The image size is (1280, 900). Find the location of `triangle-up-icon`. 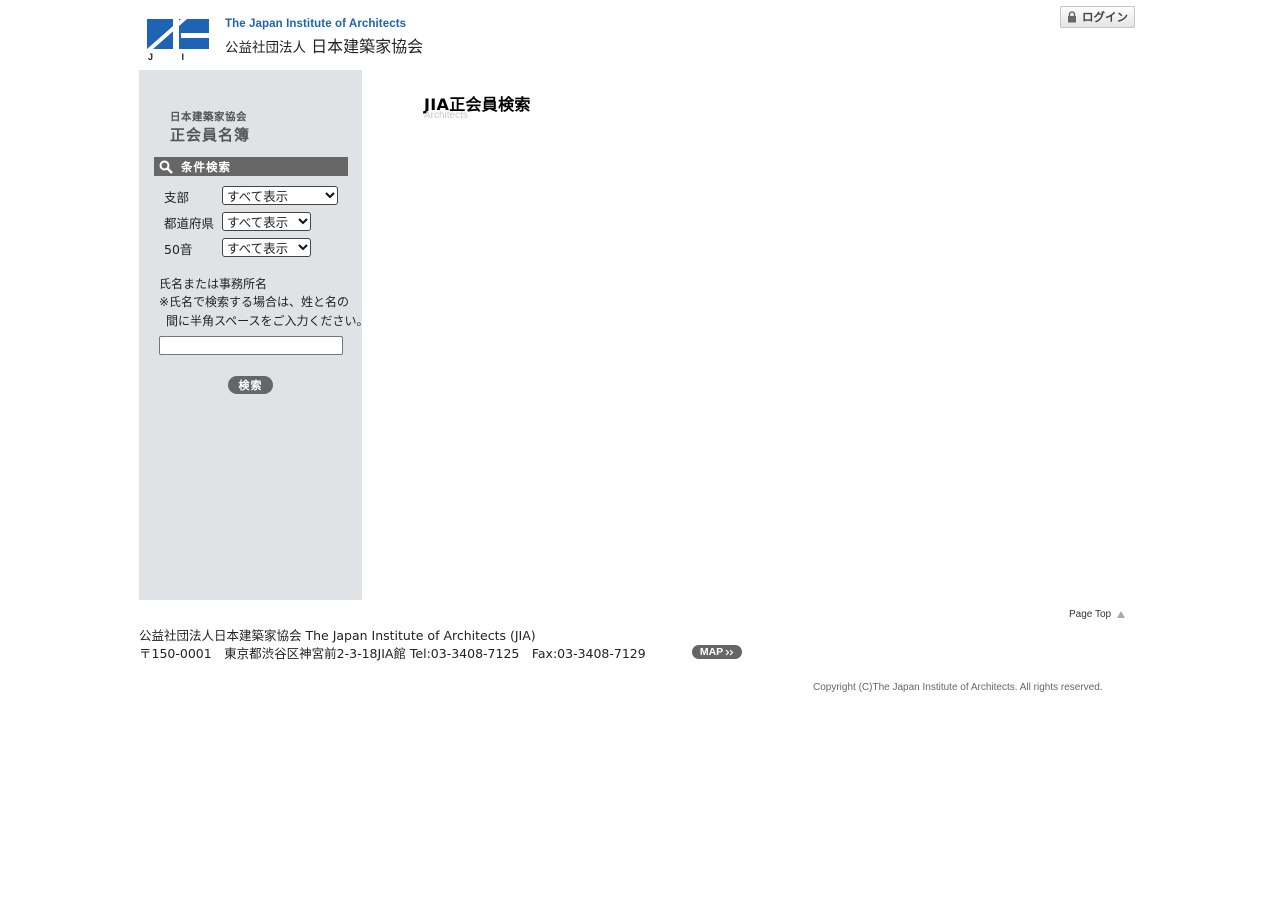

triangle-up-icon is located at coordinates (1121, 614).